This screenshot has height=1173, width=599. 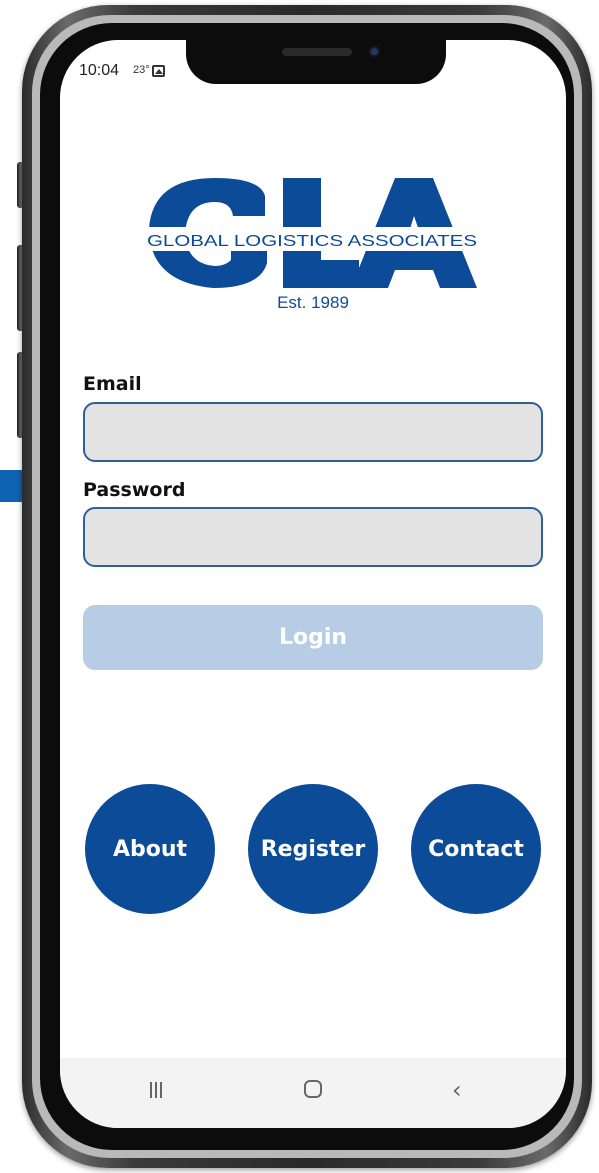 What do you see at coordinates (156, 1090) in the screenshot?
I see `recent-apps-icon` at bounding box center [156, 1090].